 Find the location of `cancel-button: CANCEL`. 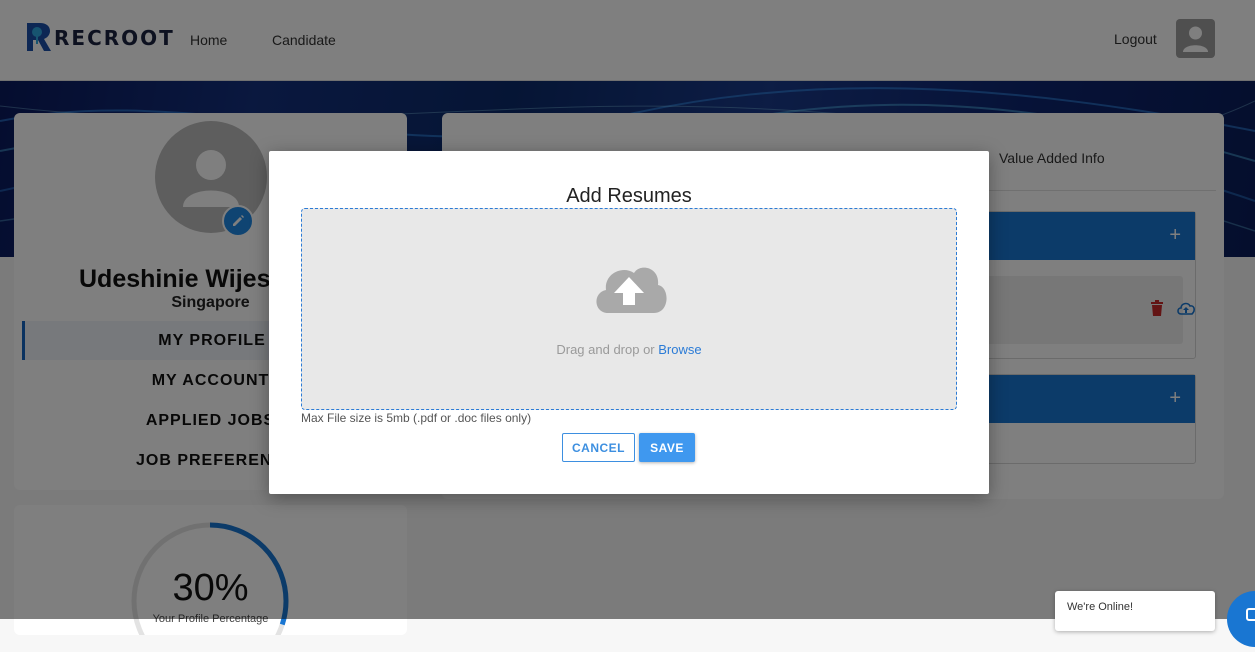

cancel-button: CANCEL is located at coordinates (598, 447).